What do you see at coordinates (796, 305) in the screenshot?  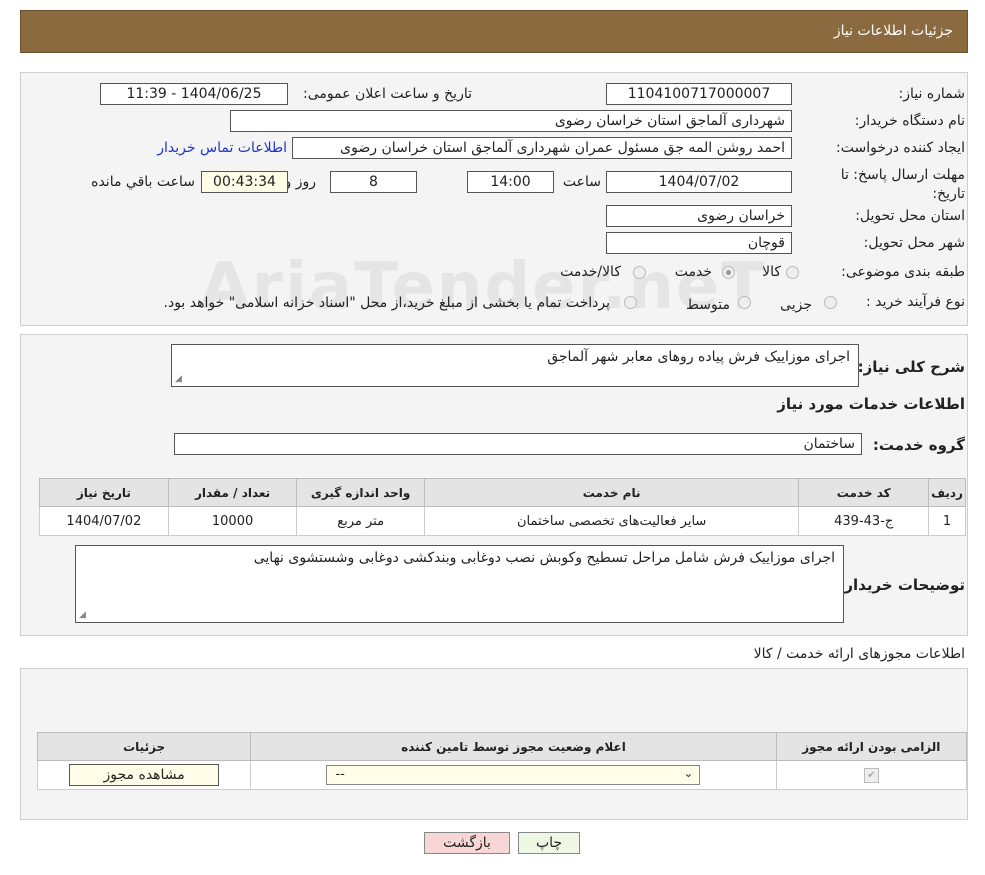 I see `process-minor-label: جزیی` at bounding box center [796, 305].